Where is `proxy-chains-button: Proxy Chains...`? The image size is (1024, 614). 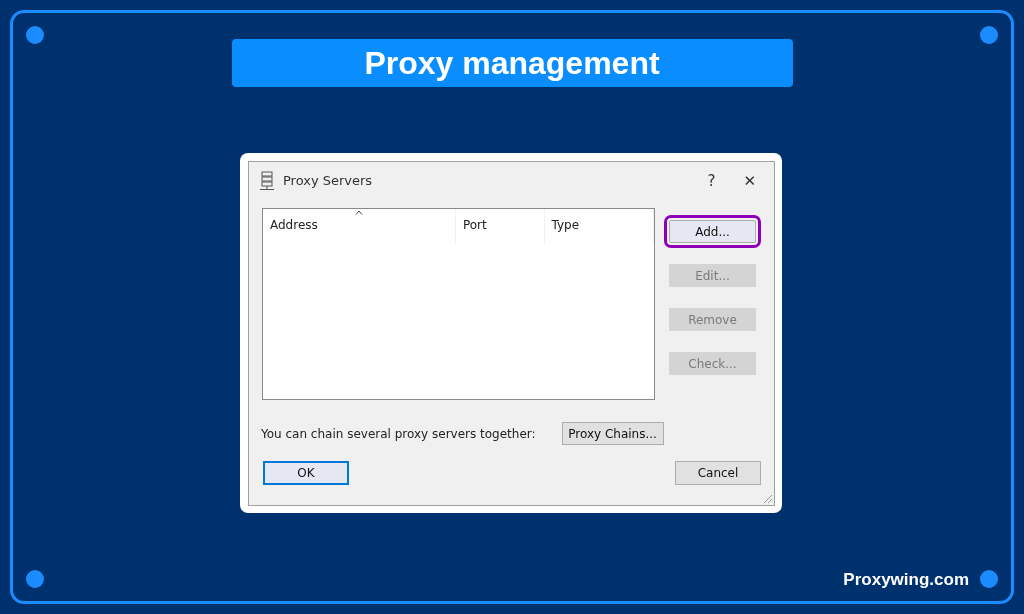 proxy-chains-button: Proxy Chains... is located at coordinates (612, 433).